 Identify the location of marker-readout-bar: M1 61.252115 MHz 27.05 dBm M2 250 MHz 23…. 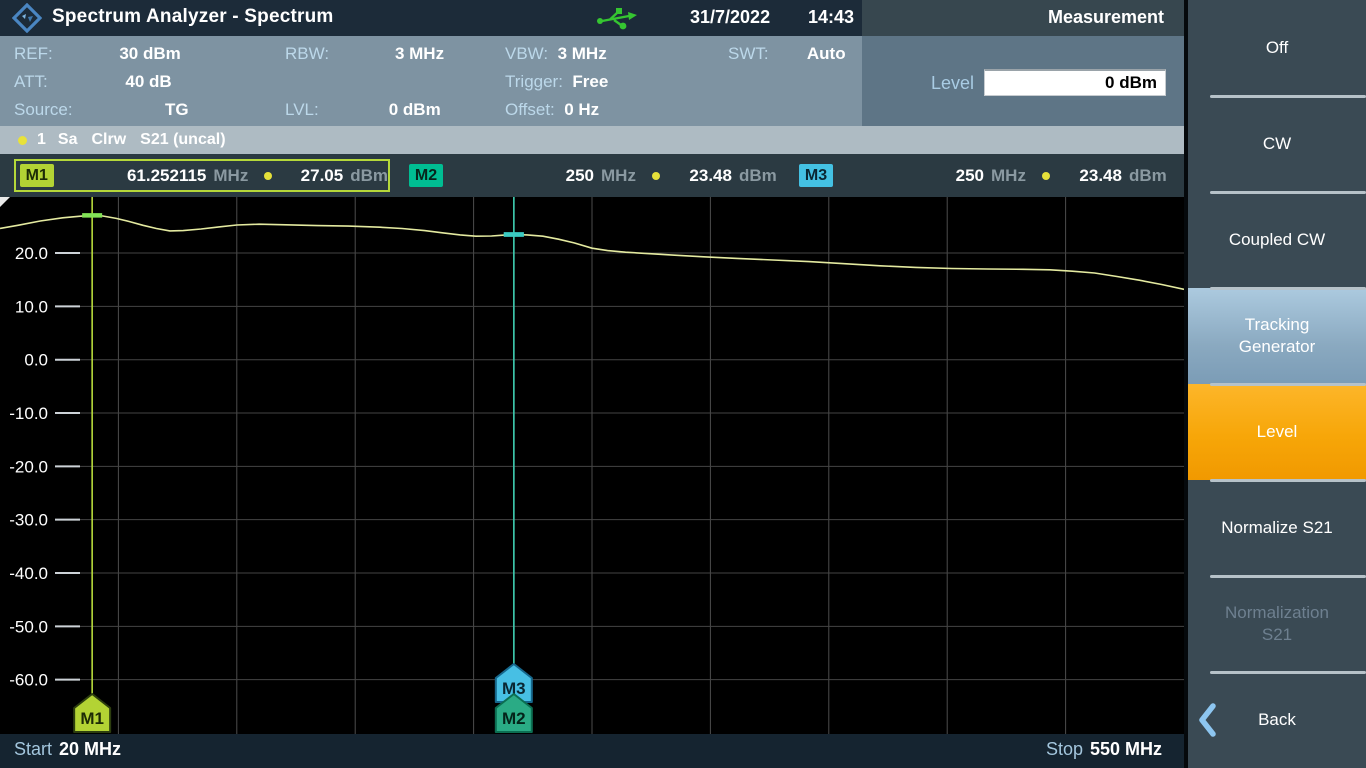
(592, 175).